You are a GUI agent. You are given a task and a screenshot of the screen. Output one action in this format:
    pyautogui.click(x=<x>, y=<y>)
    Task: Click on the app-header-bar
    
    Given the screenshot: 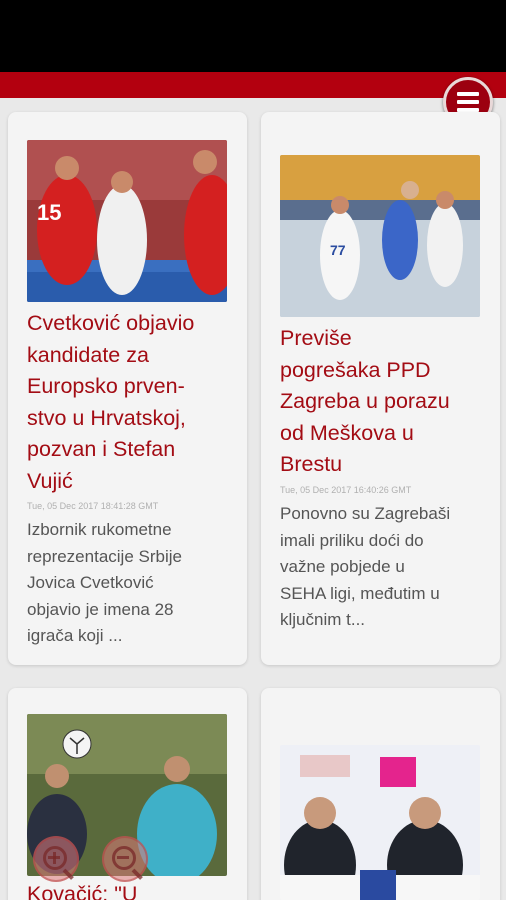 What is the action you would take?
    pyautogui.click(x=253, y=85)
    